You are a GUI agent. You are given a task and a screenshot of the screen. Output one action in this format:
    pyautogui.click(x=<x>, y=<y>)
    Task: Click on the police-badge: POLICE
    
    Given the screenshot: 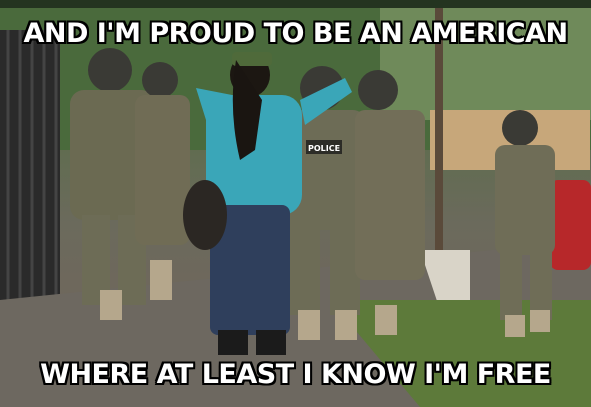 What is the action you would take?
    pyautogui.click(x=324, y=148)
    